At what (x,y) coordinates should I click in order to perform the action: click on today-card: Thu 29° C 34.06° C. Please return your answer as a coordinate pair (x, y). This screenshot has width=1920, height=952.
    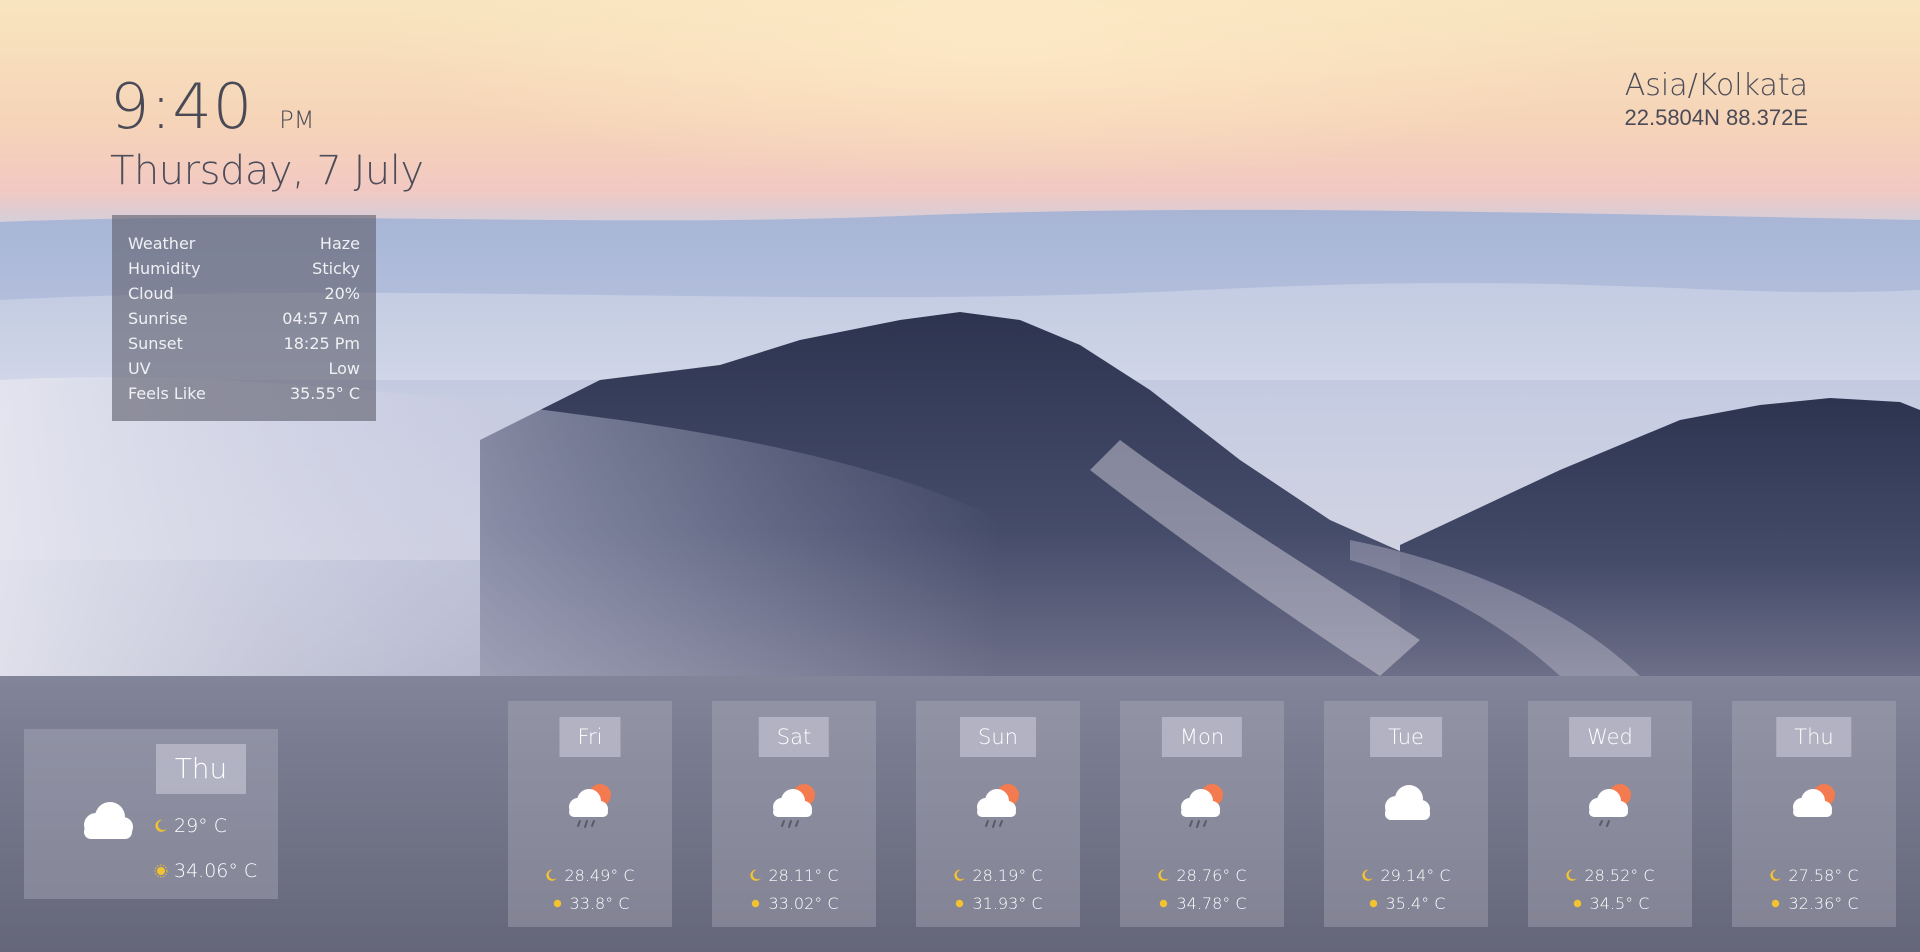
    Looking at the image, I should click on (151, 814).